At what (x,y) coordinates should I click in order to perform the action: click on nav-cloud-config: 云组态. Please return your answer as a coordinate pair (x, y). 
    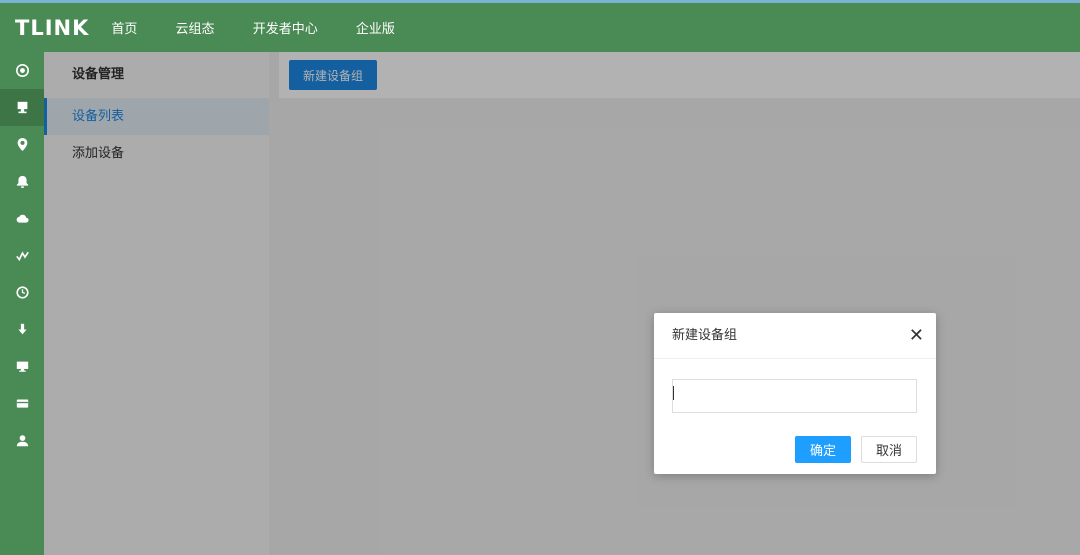
    Looking at the image, I should click on (195, 27).